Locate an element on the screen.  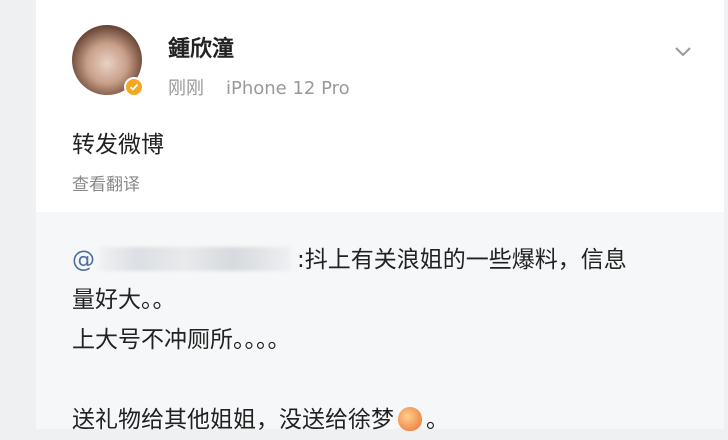
quoted-line-5: 送礼物给其他姐姐，没送给徐梦 。 is located at coordinates (392, 420).